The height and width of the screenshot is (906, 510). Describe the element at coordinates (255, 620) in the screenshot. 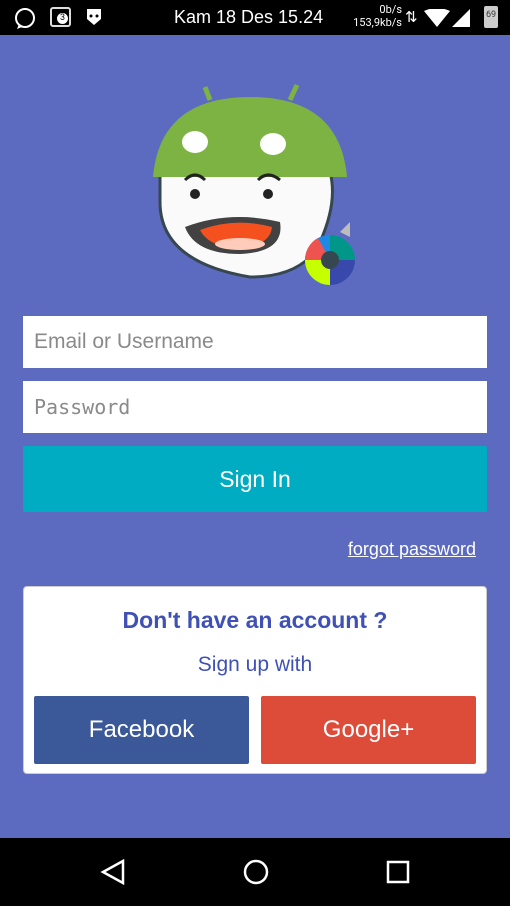

I see `signup-title: Don't have an account ?` at that location.